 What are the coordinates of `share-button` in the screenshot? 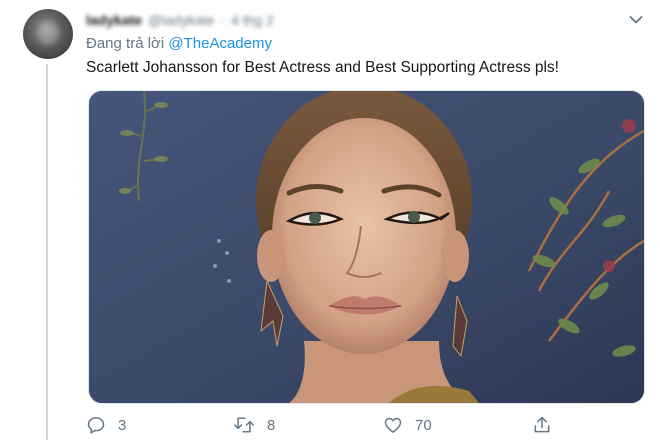 It's located at (542, 425).